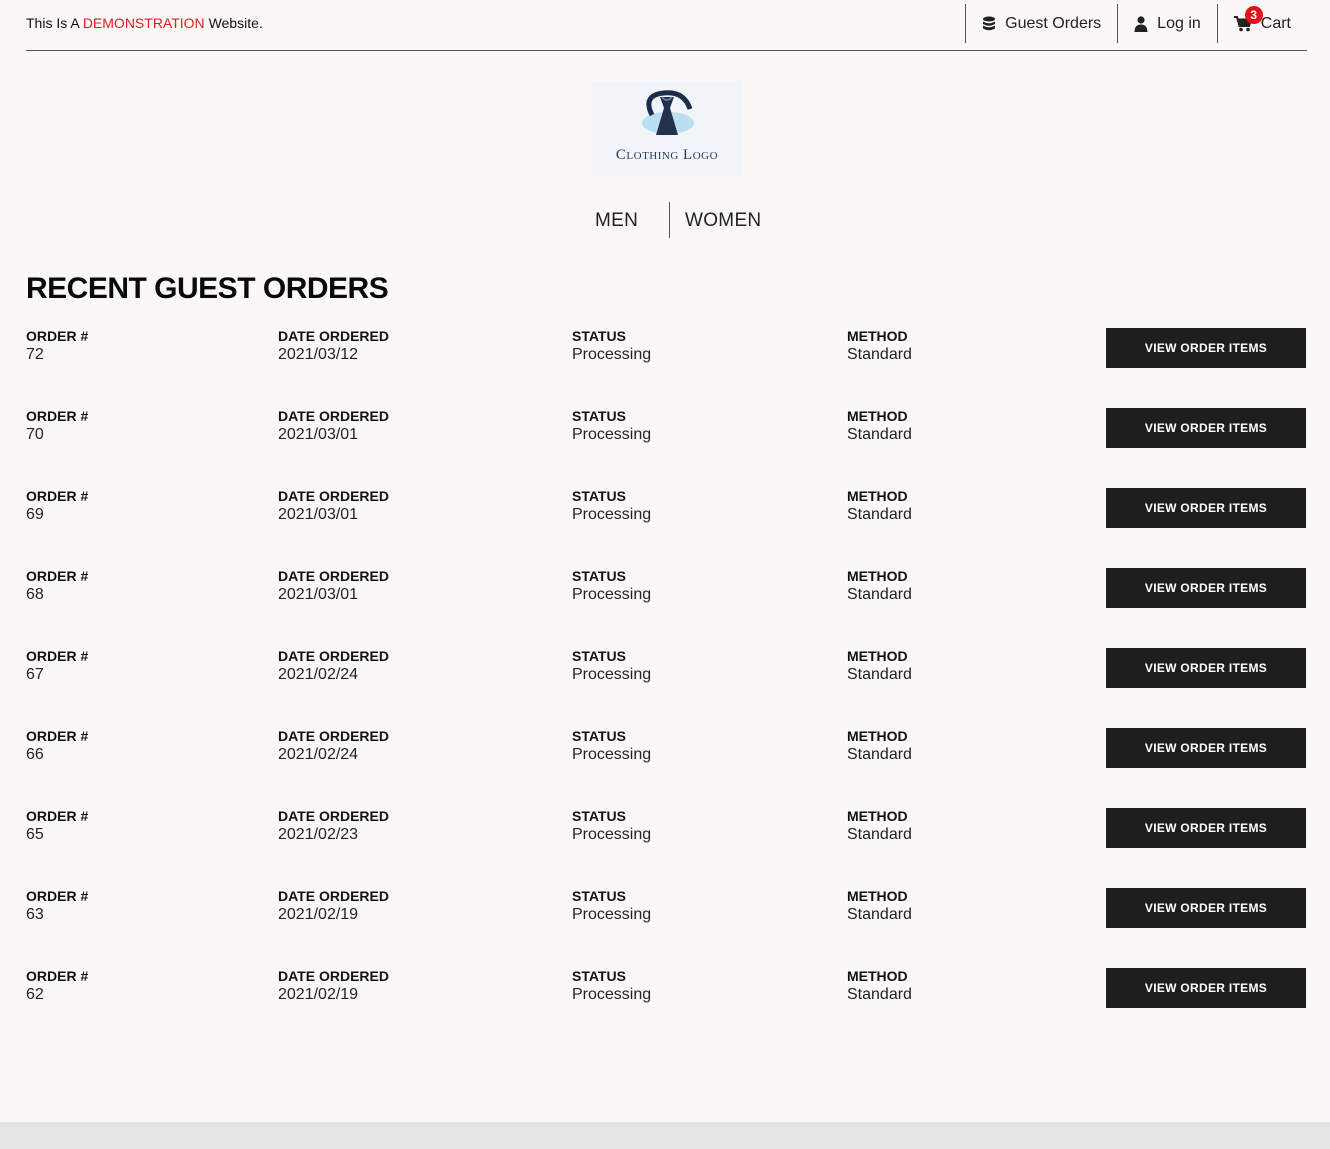 The height and width of the screenshot is (1149, 1330). What do you see at coordinates (318, 754) in the screenshot?
I see `order-date-value: 2021/02/24` at bounding box center [318, 754].